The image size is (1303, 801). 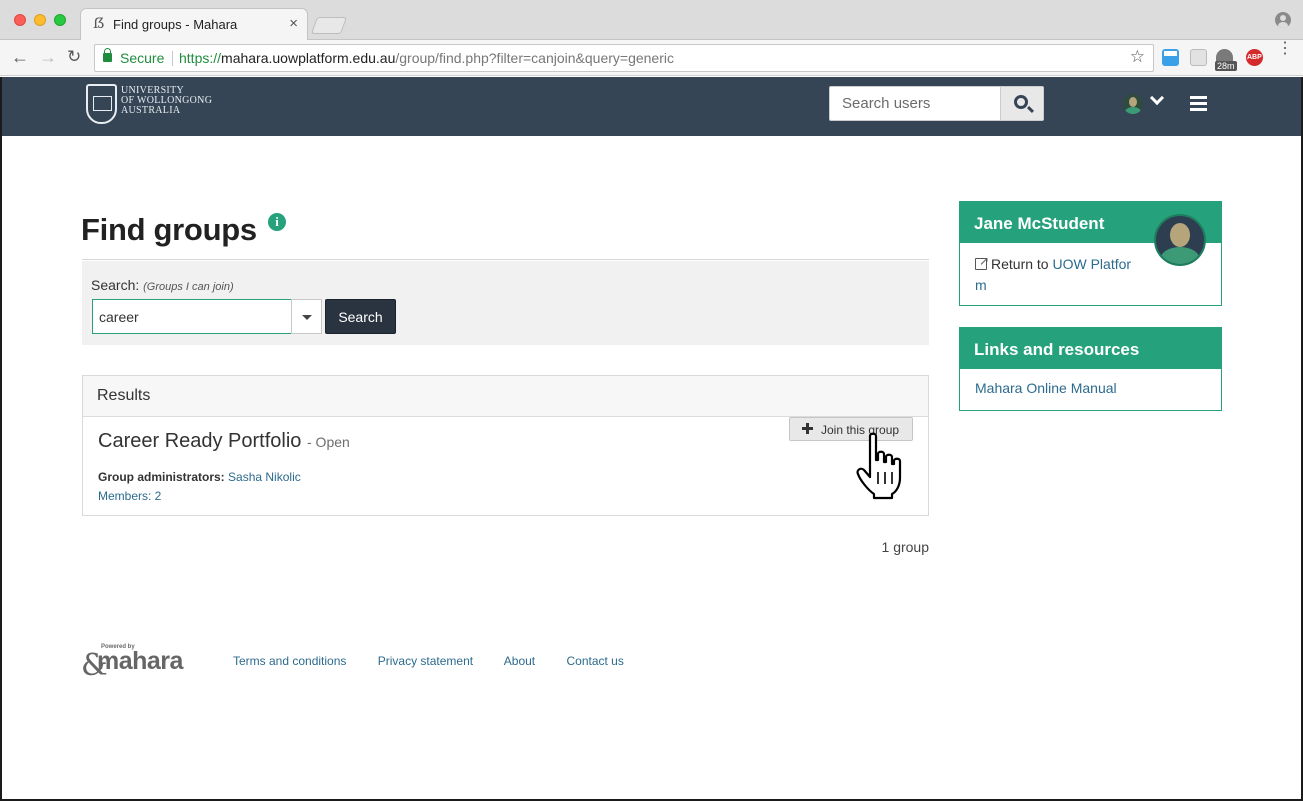 What do you see at coordinates (594, 661) in the screenshot?
I see `footer-link-contact: Contact us` at bounding box center [594, 661].